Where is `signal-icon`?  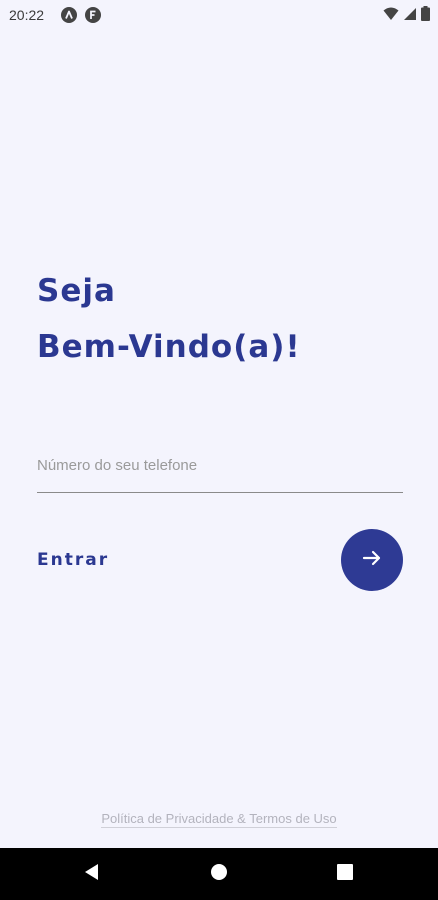 signal-icon is located at coordinates (410, 15).